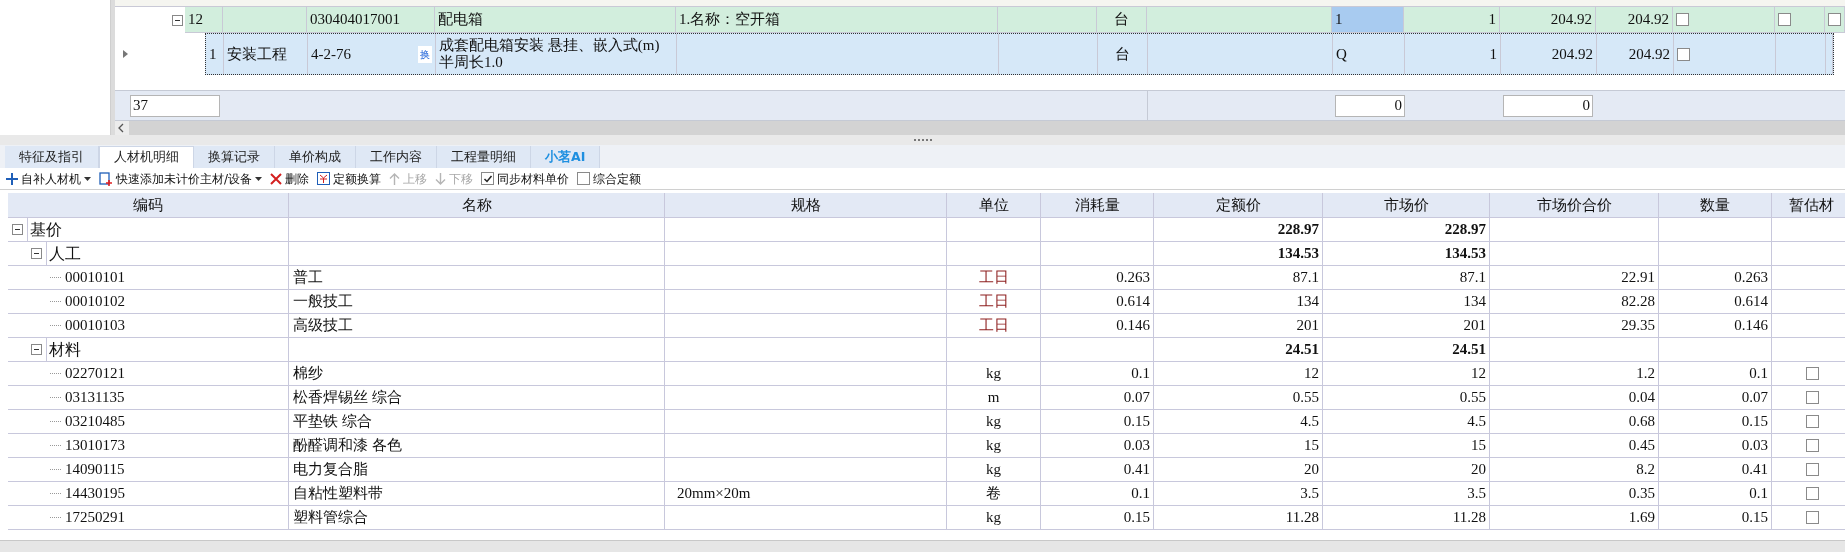 The width and height of the screenshot is (1845, 552). I want to click on value-cell-text: 0.15, so click(1754, 422).